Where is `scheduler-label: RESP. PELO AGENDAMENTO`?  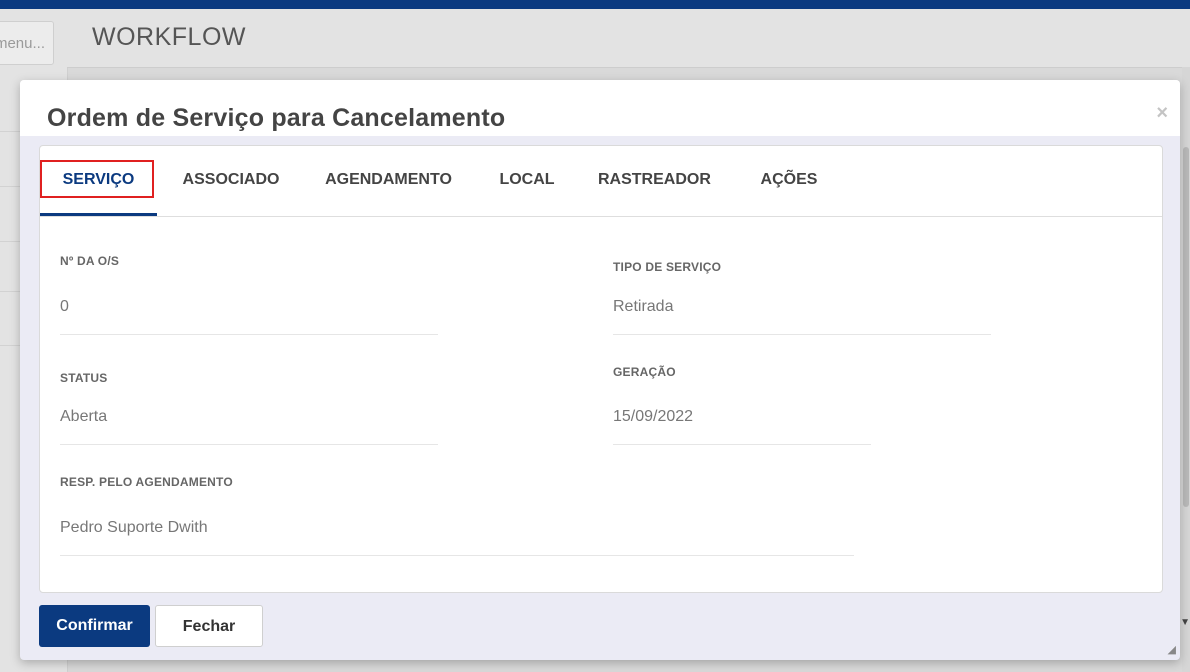 scheduler-label: RESP. PELO AGENDAMENTO is located at coordinates (146, 482).